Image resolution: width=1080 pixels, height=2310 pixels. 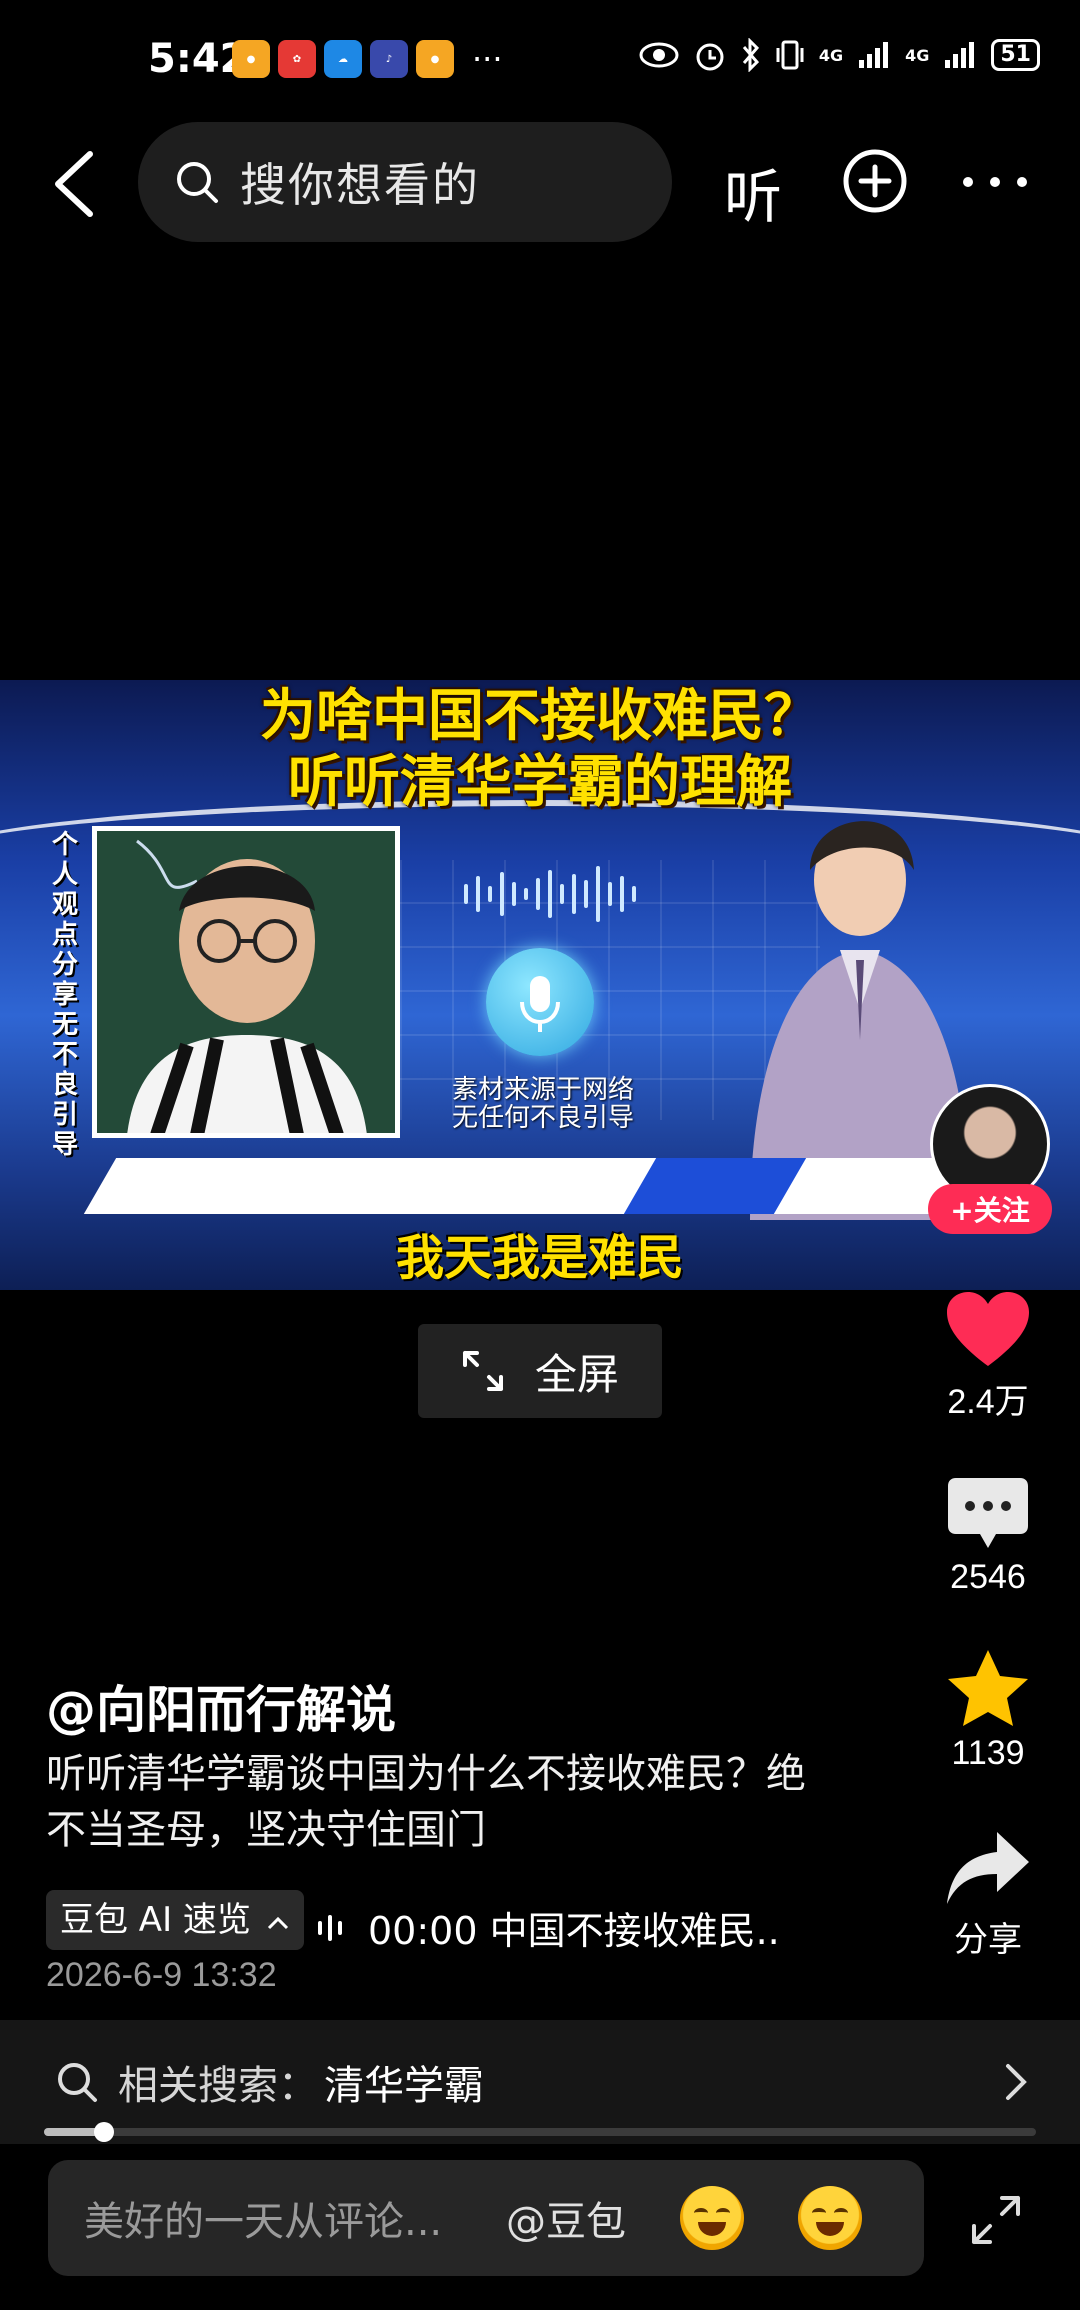 I want to click on star-icon, so click(x=988, y=1688).